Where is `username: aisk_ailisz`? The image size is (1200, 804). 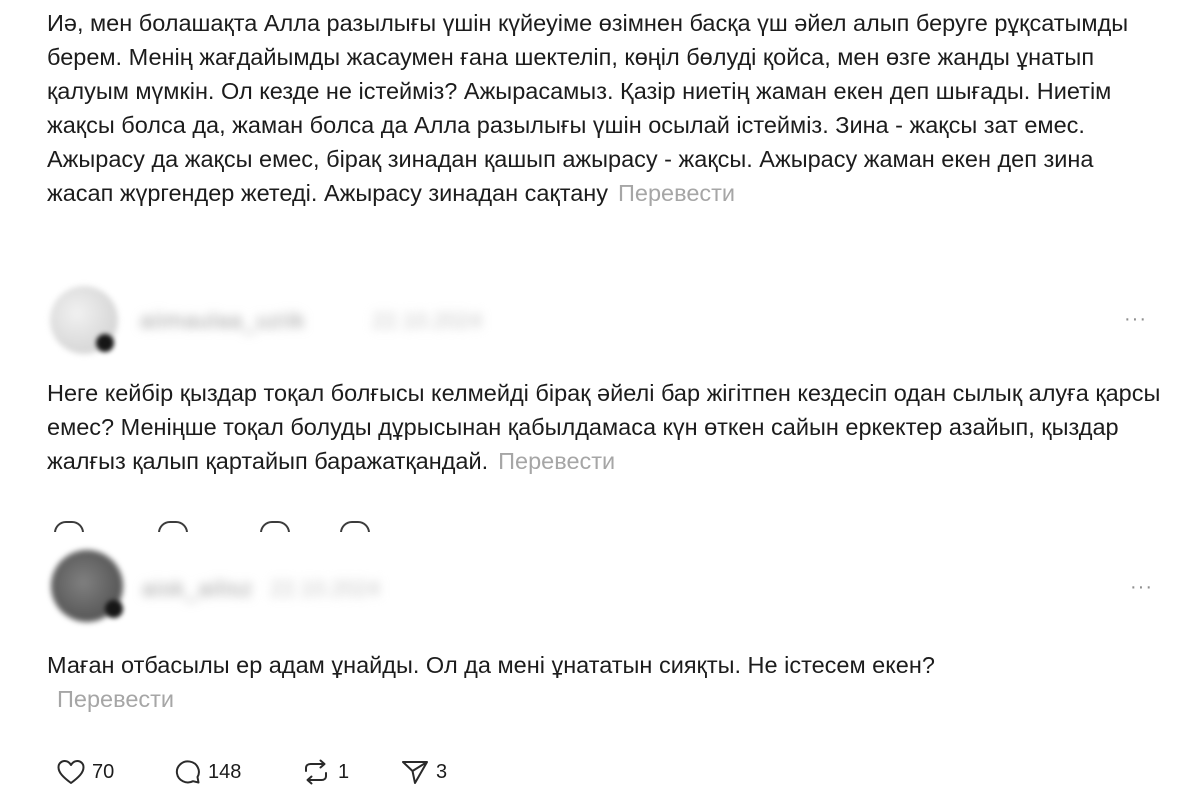
username: aisk_ailisz is located at coordinates (197, 589).